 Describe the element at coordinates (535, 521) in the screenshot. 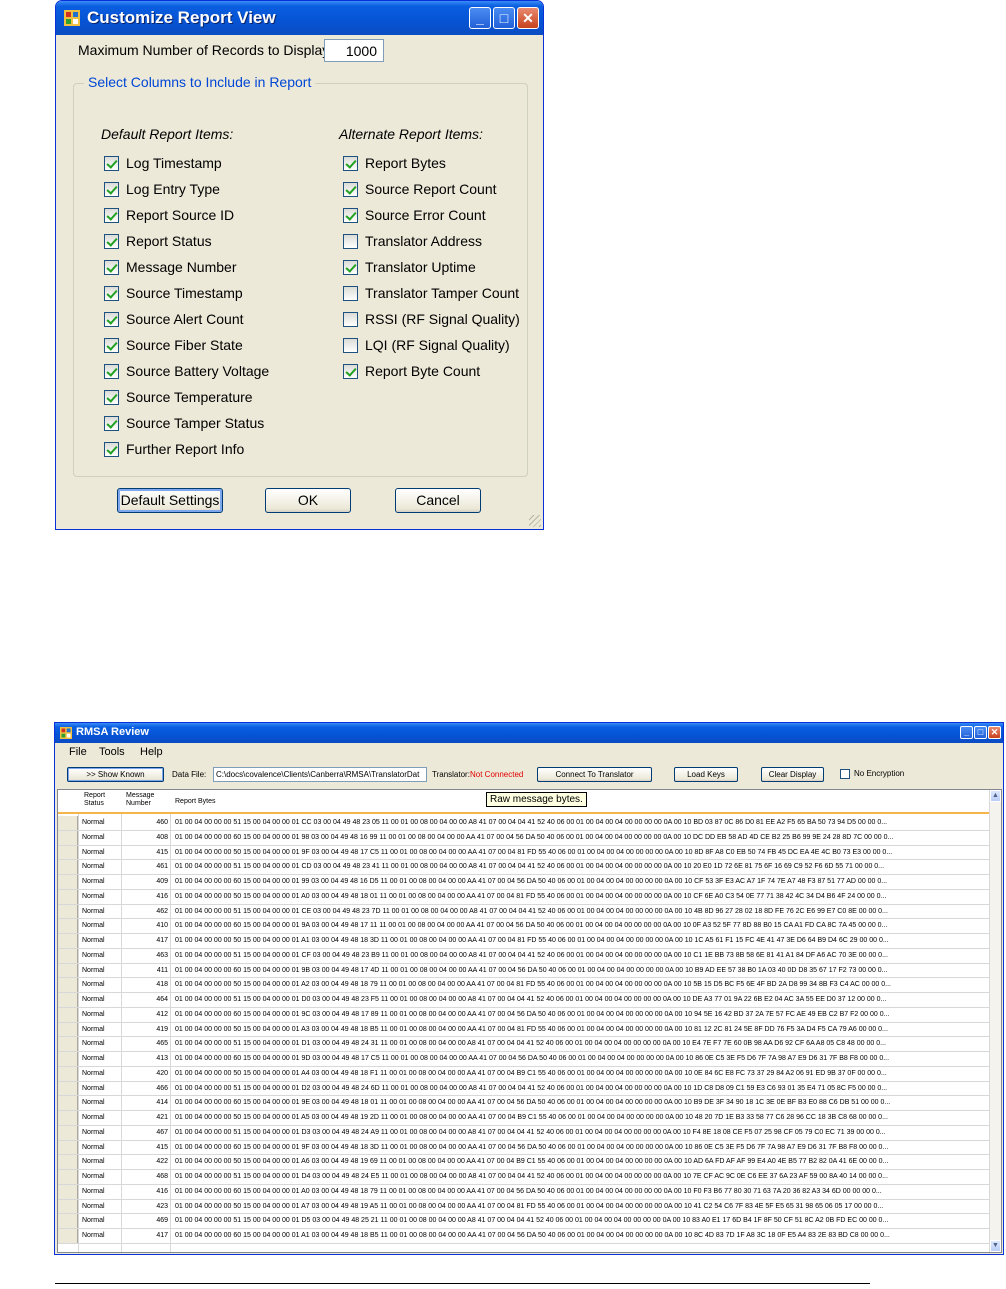

I see `resize-grip-icon` at that location.